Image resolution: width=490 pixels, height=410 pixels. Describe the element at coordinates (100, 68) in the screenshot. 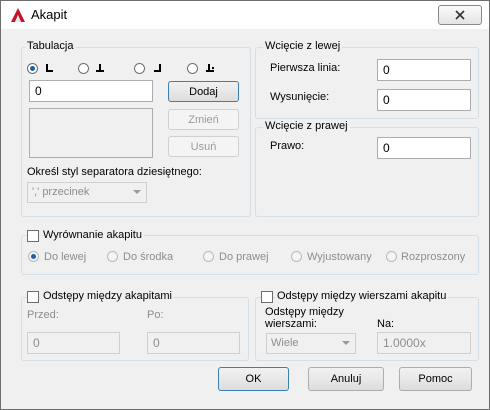

I see `center-tab-icon` at that location.